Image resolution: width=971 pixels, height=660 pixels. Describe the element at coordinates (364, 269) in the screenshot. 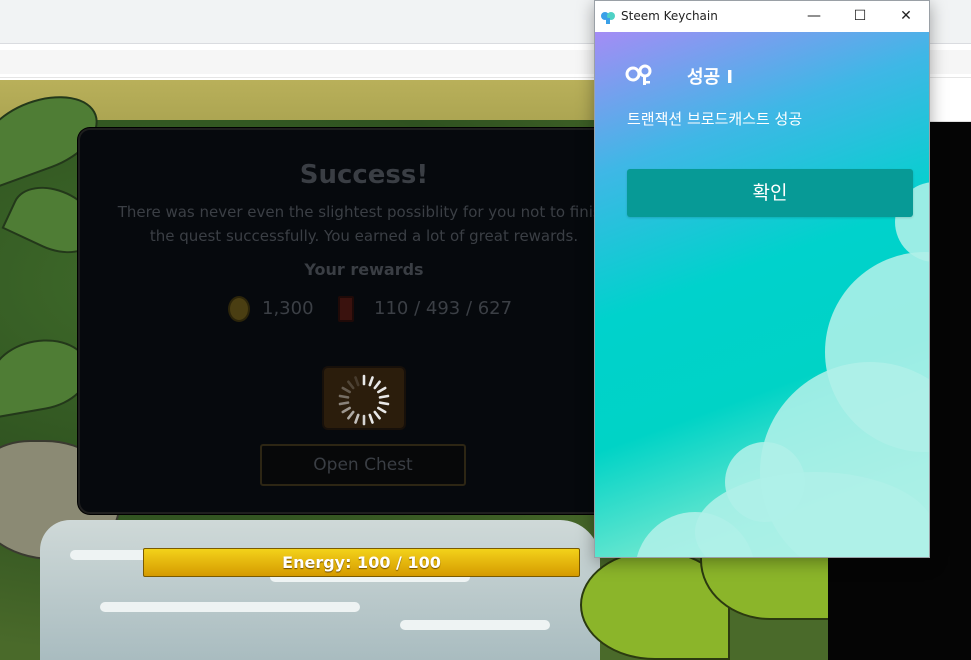

I see `rewards-heading: Your rewards` at that location.